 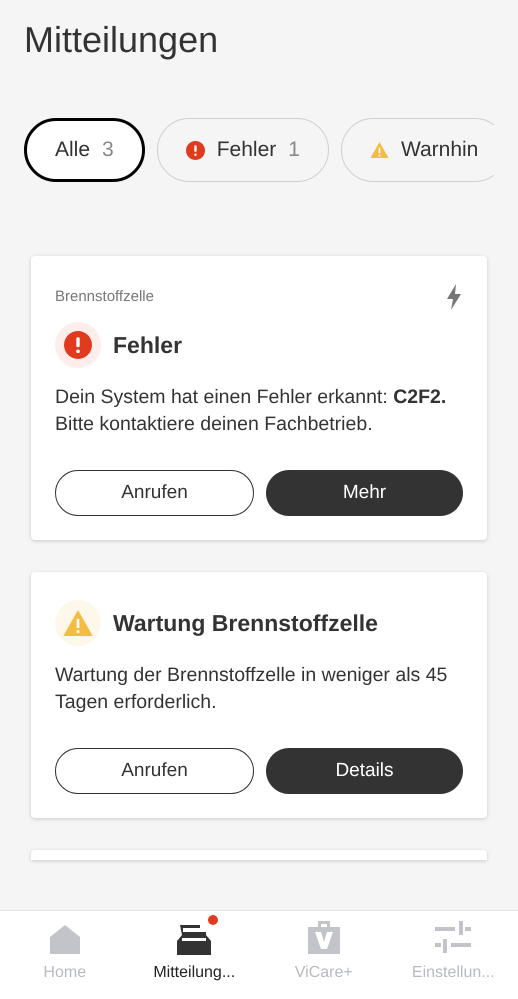 What do you see at coordinates (364, 493) in the screenshot?
I see `more-button: Mehr` at bounding box center [364, 493].